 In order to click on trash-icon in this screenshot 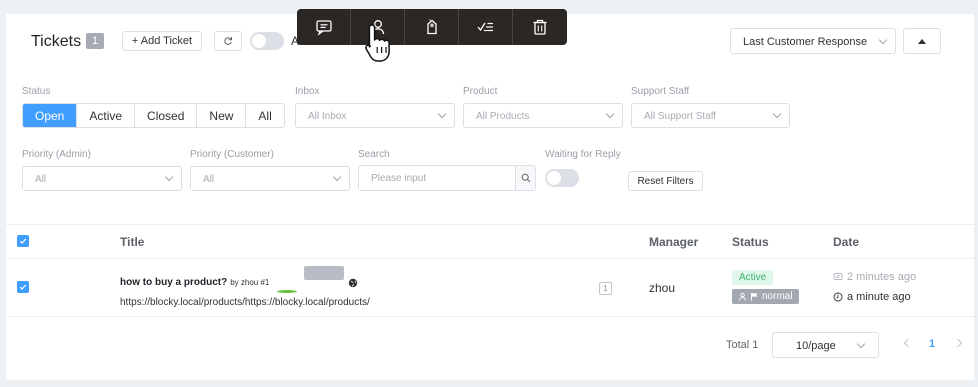, I will do `click(540, 27)`.